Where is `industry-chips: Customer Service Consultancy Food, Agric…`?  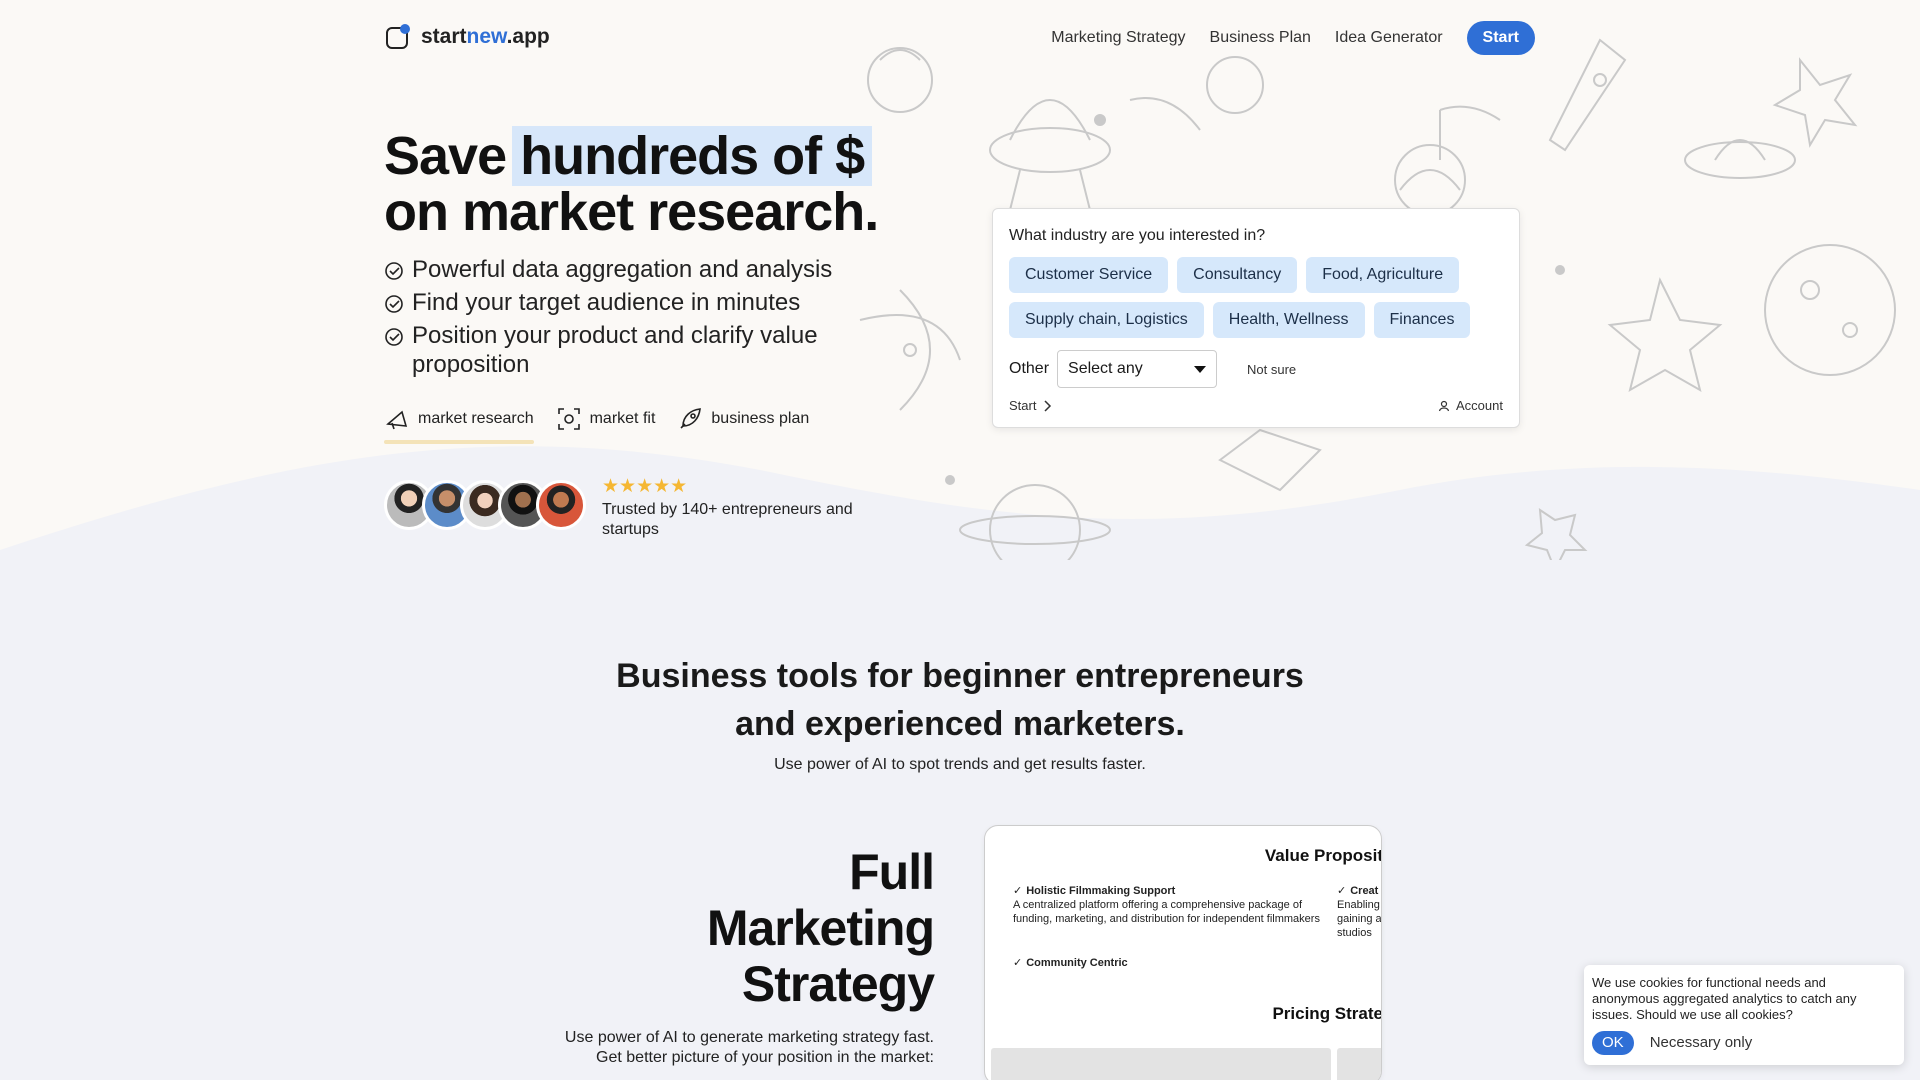 industry-chips: Customer Service Consultancy Food, Agric… is located at coordinates (1259, 297).